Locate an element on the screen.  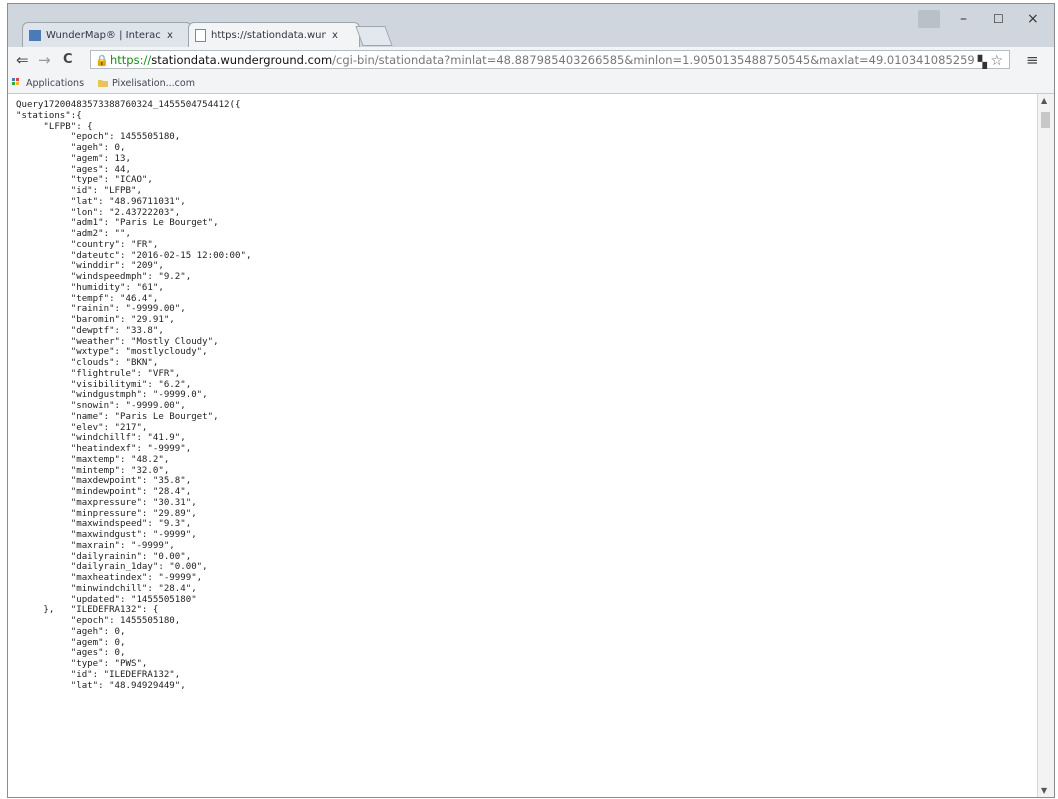
folder-icon is located at coordinates (103, 83).